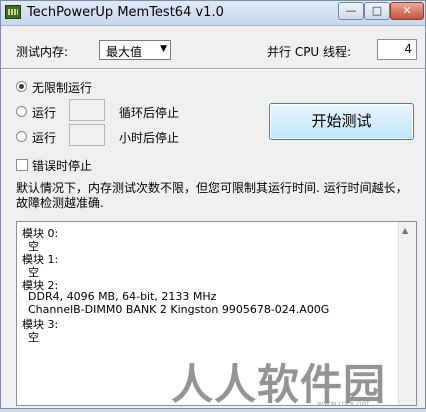 This screenshot has height=412, width=426. What do you see at coordinates (21, 86) in the screenshot?
I see `radio-unlimited` at bounding box center [21, 86].